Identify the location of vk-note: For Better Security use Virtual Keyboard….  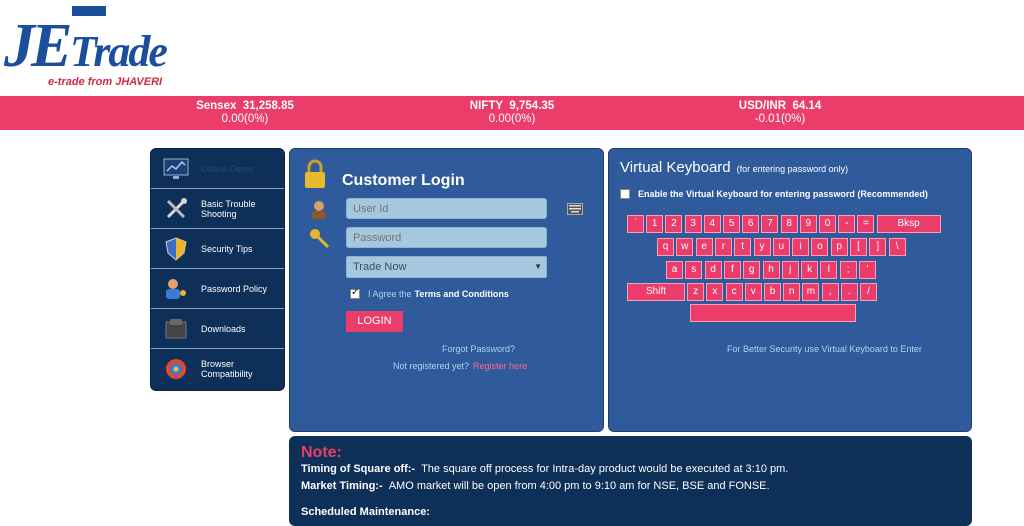
(824, 349).